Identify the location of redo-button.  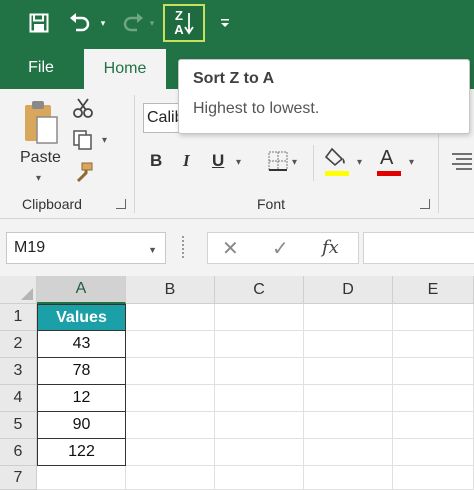
(133, 23).